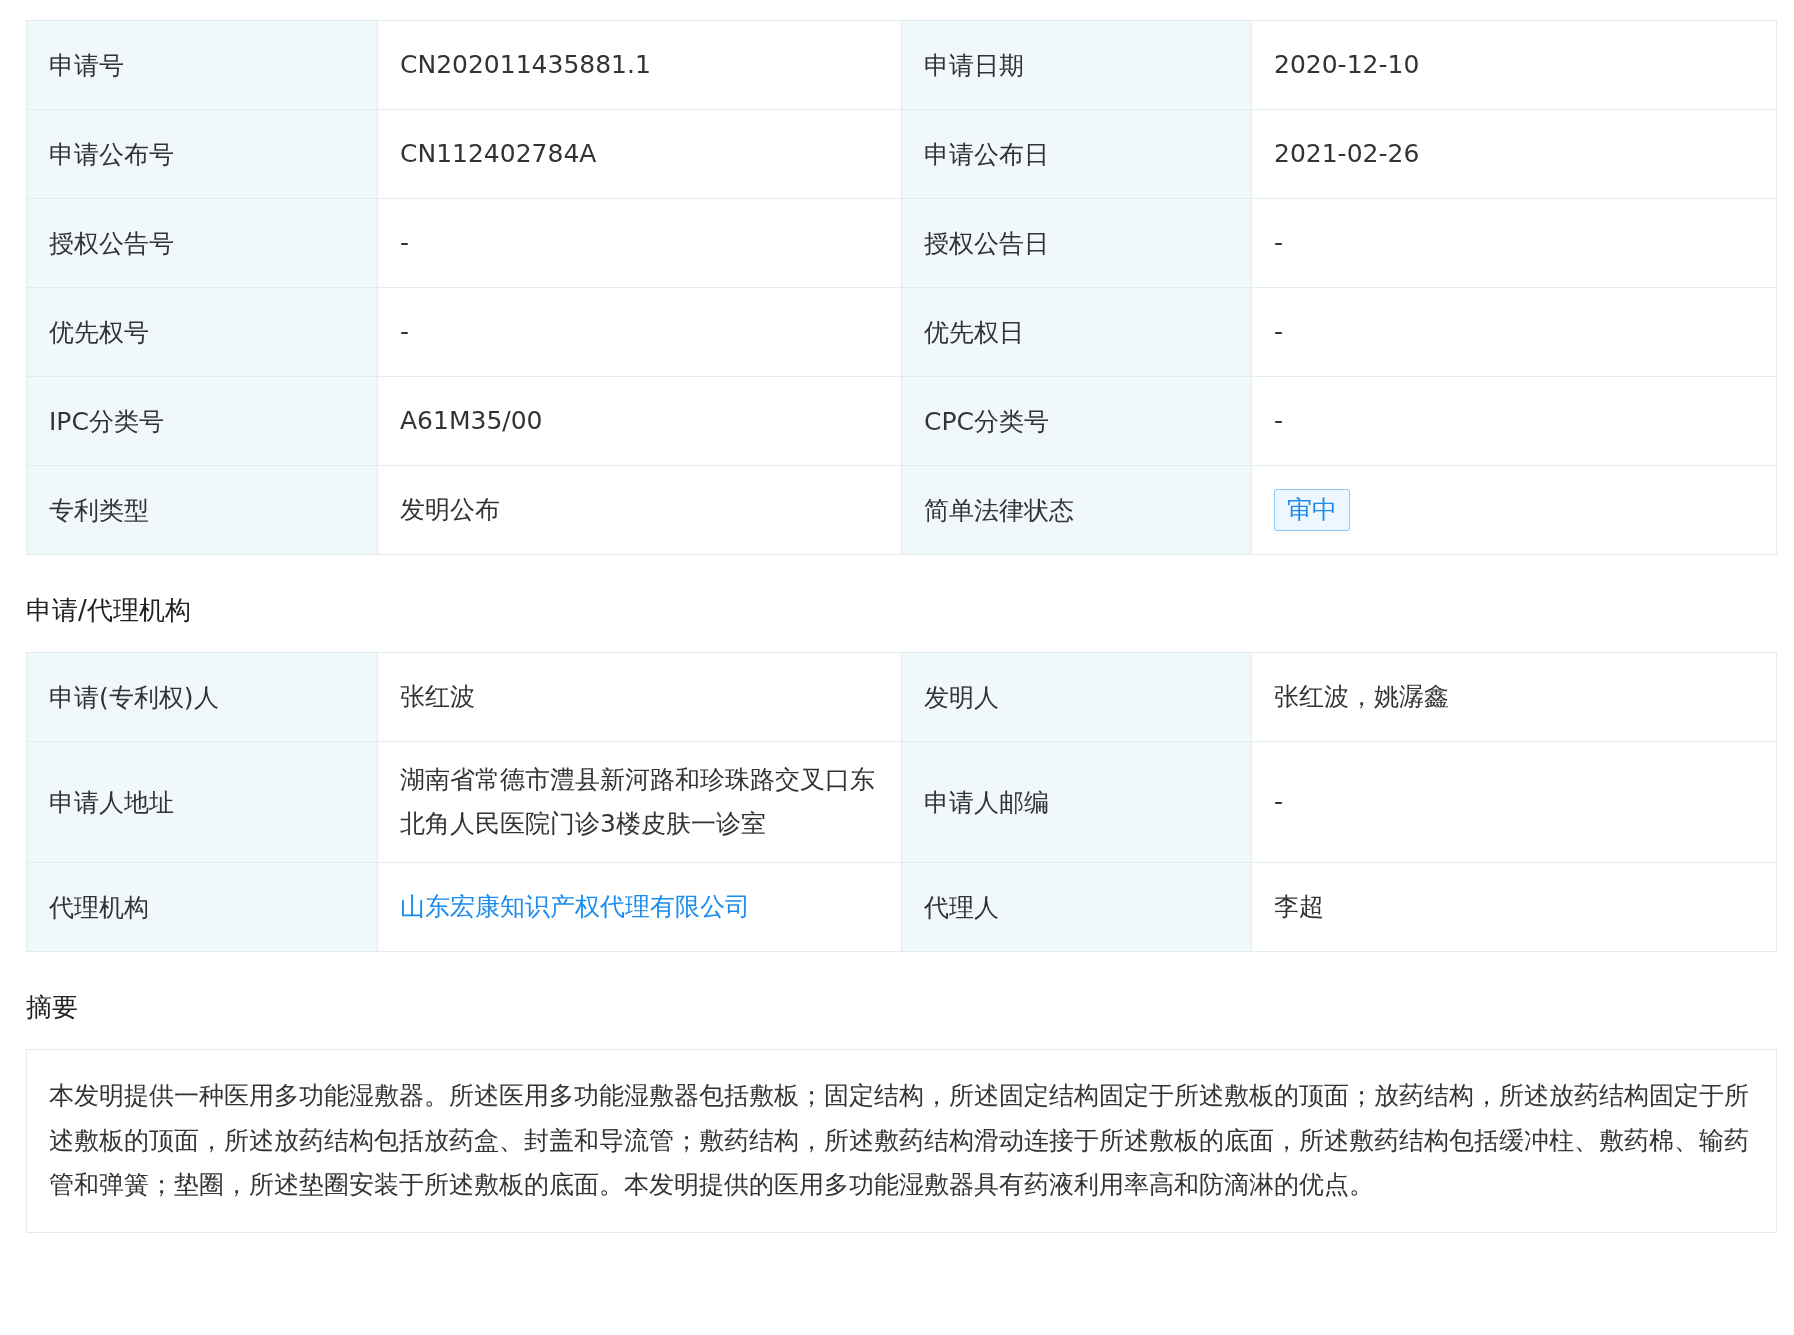 The width and height of the screenshot is (1794, 1335). I want to click on value-cell: 发明公布, so click(640, 510).